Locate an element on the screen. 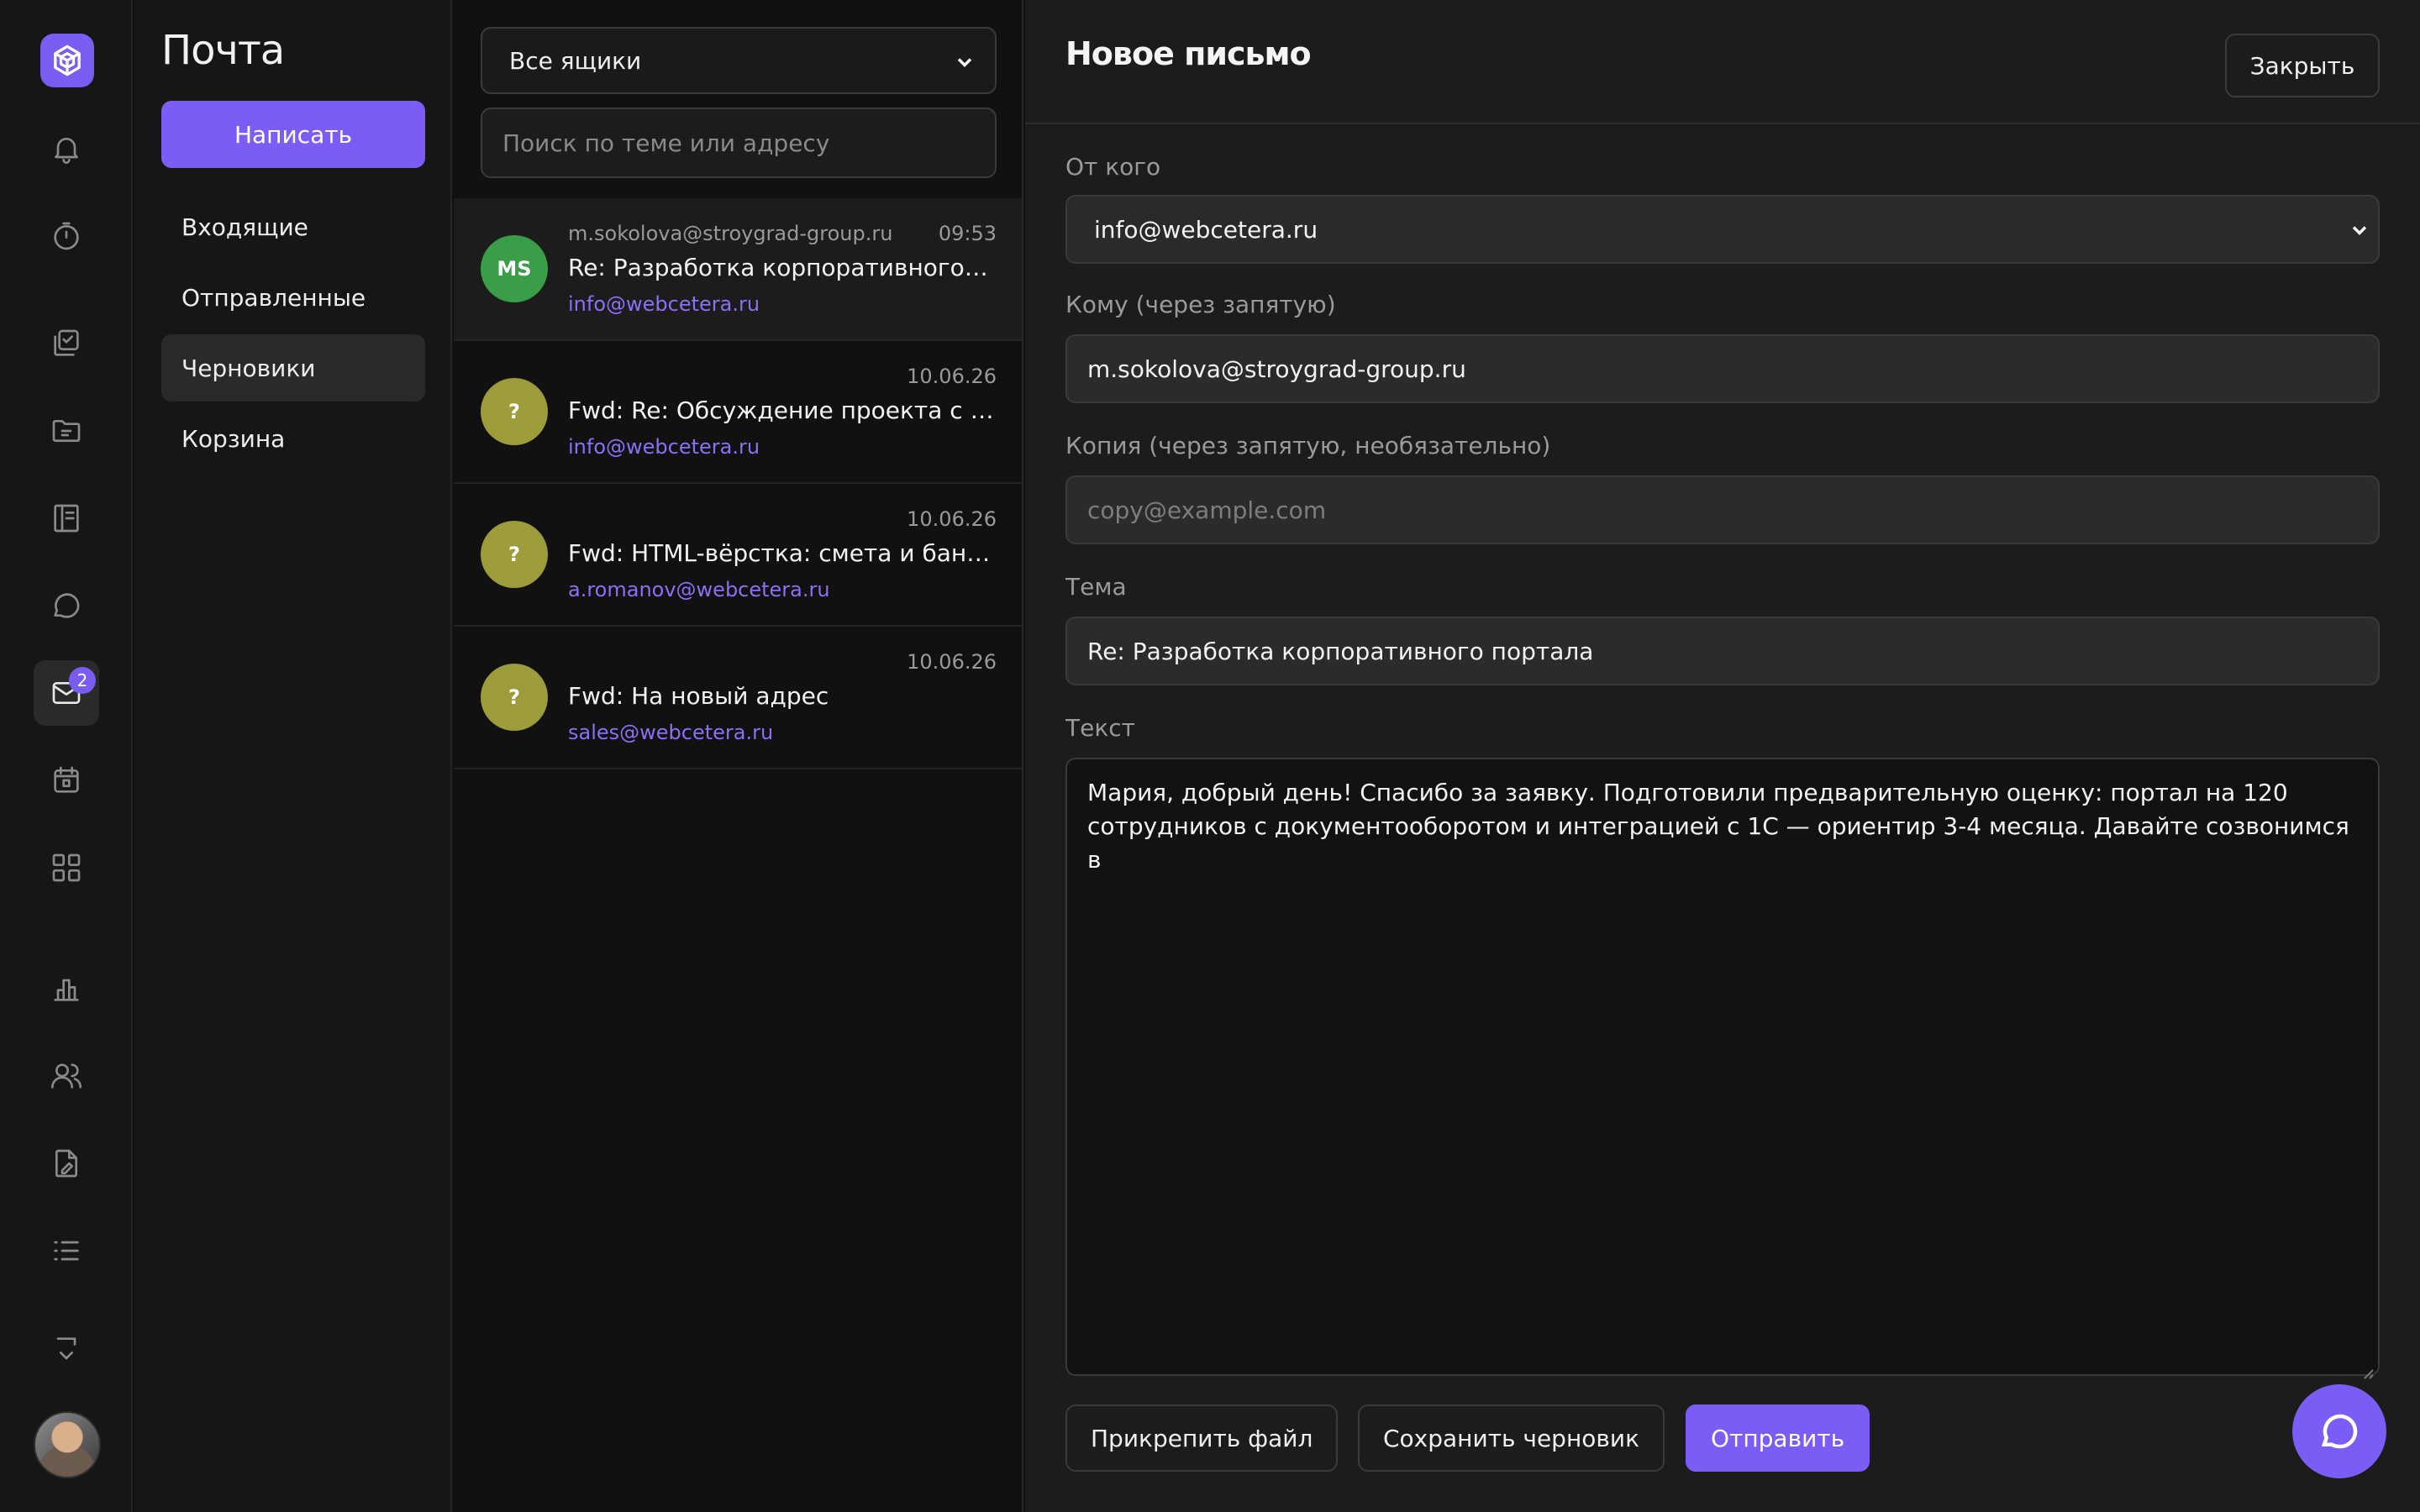 Image resolution: width=2420 pixels, height=1512 pixels. mail-button: 2 is located at coordinates (66, 693).